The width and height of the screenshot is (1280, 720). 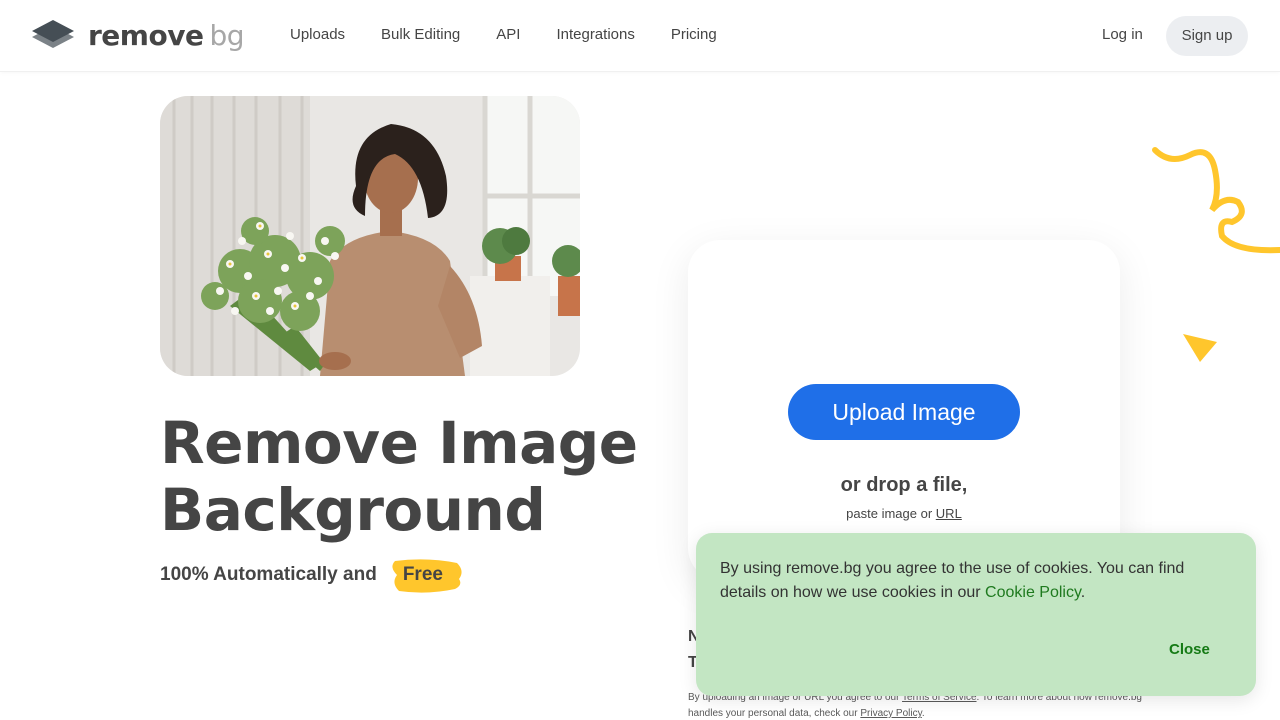 I want to click on cookie-end: ., so click(x=1083, y=592).